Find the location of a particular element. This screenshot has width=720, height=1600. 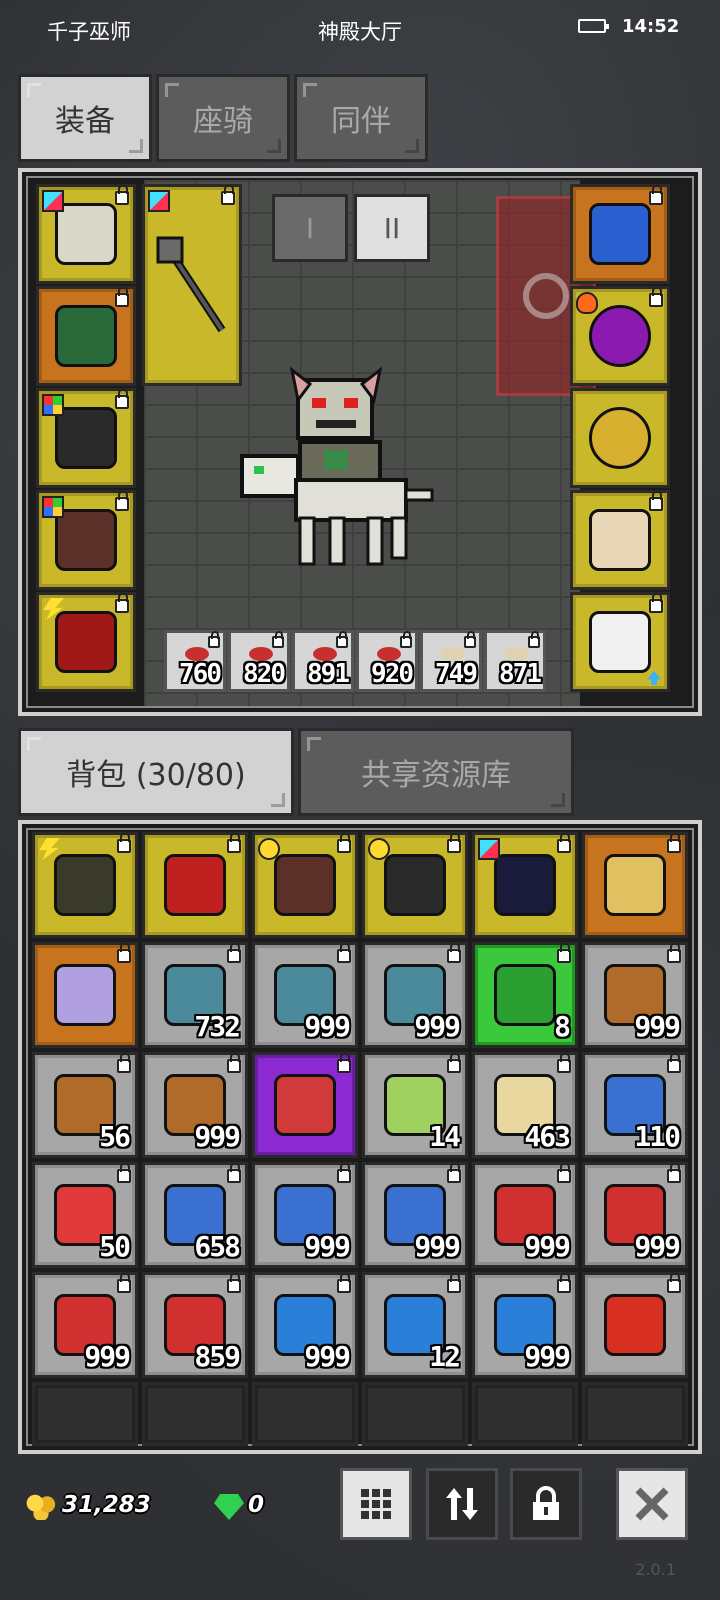

consumable-slot-2: 820 is located at coordinates (259, 661).